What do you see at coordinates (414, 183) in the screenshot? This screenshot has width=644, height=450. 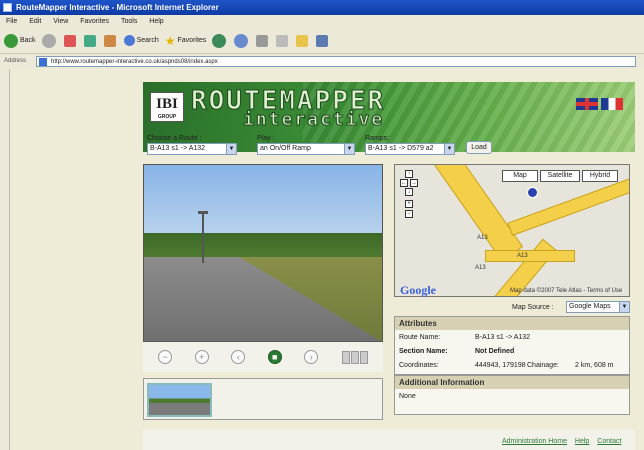 I see `pan-right-icon: →` at bounding box center [414, 183].